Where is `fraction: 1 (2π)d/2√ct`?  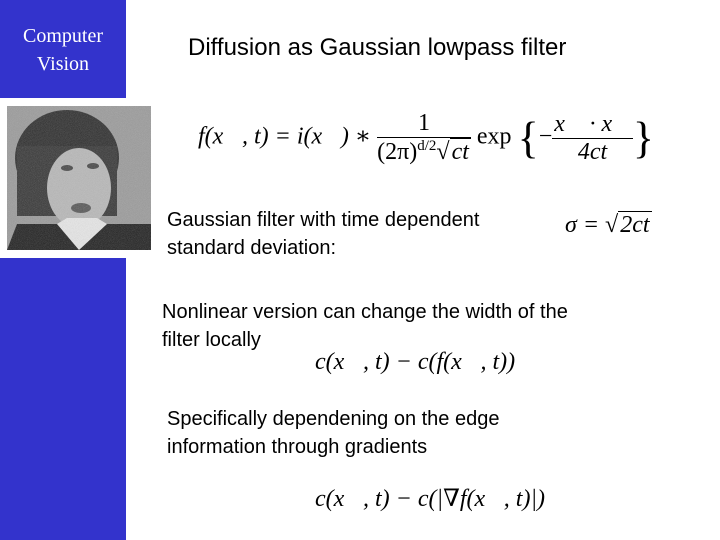 fraction: 1 (2π)d/2√ct is located at coordinates (424, 137).